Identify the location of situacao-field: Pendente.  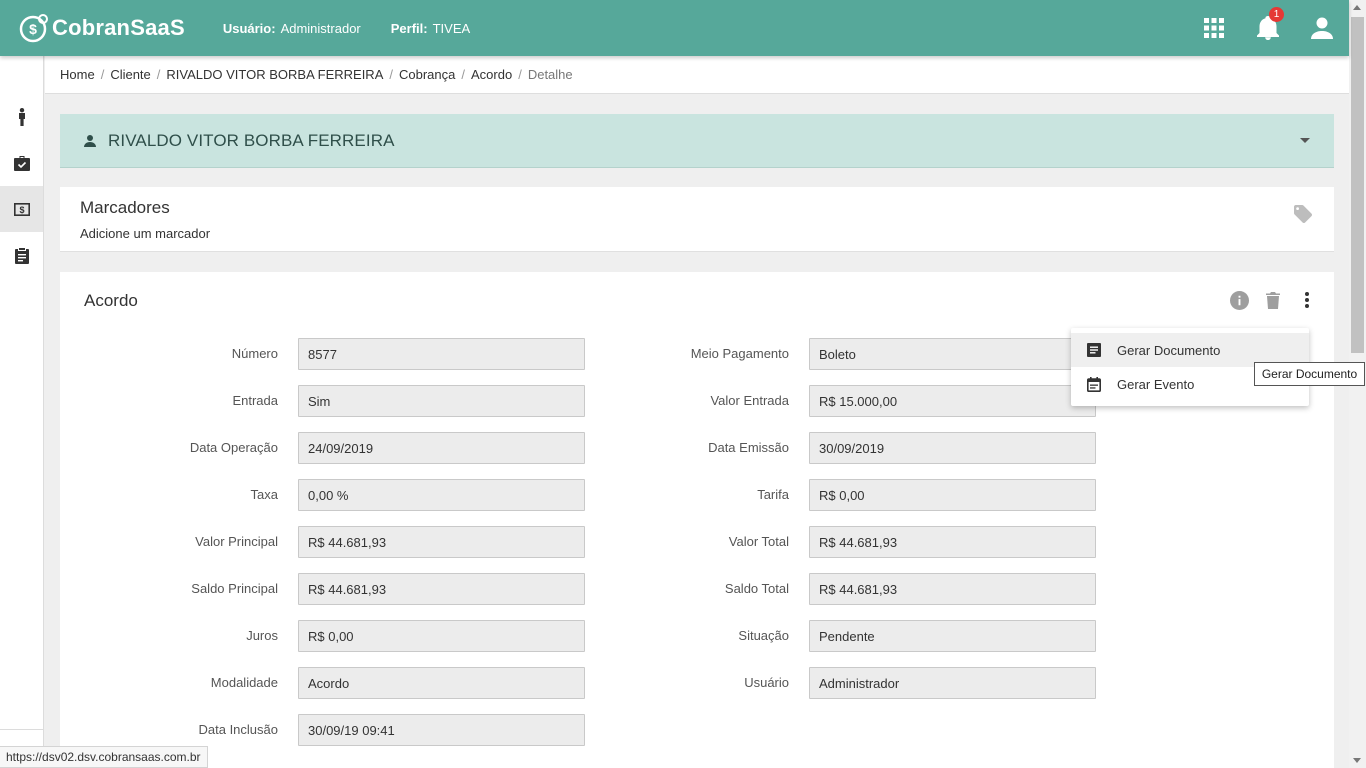
(952, 636).